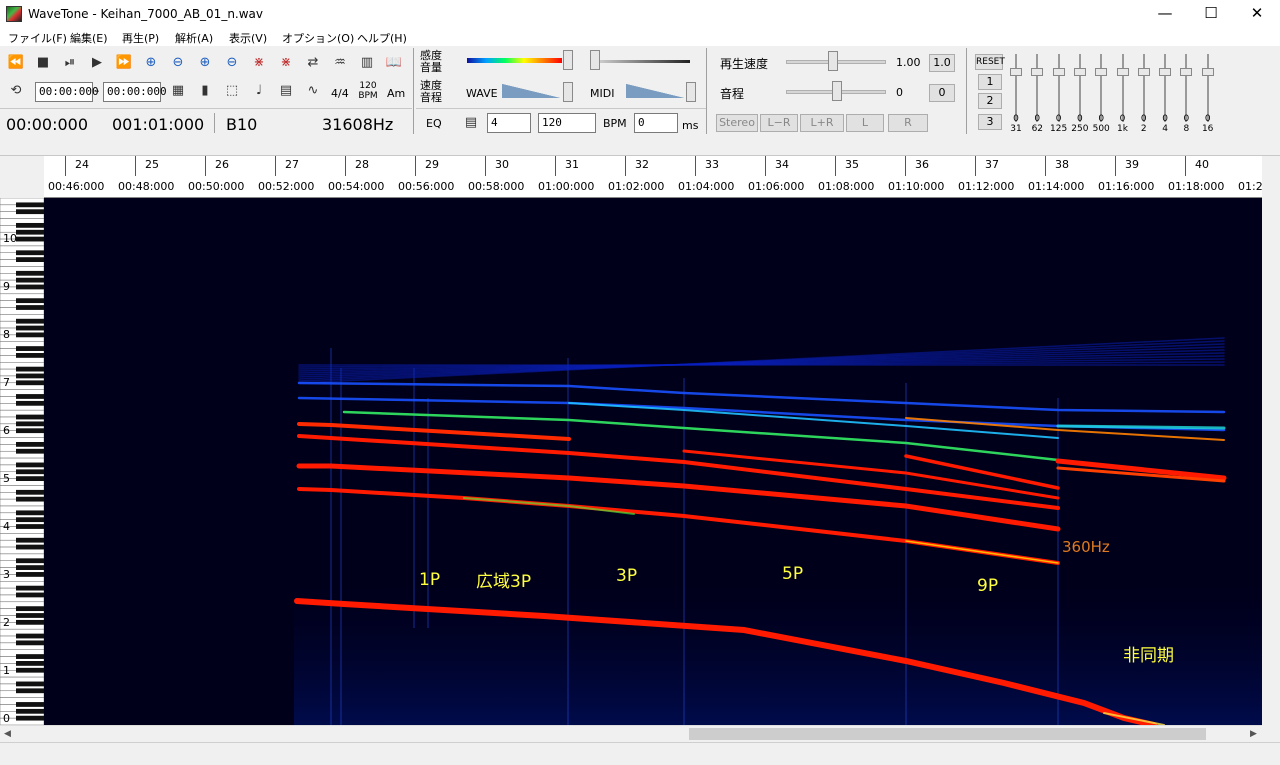 The image size is (1280, 765). What do you see at coordinates (1253, 734) in the screenshot?
I see `scroll-right-icon: ▶` at bounding box center [1253, 734].